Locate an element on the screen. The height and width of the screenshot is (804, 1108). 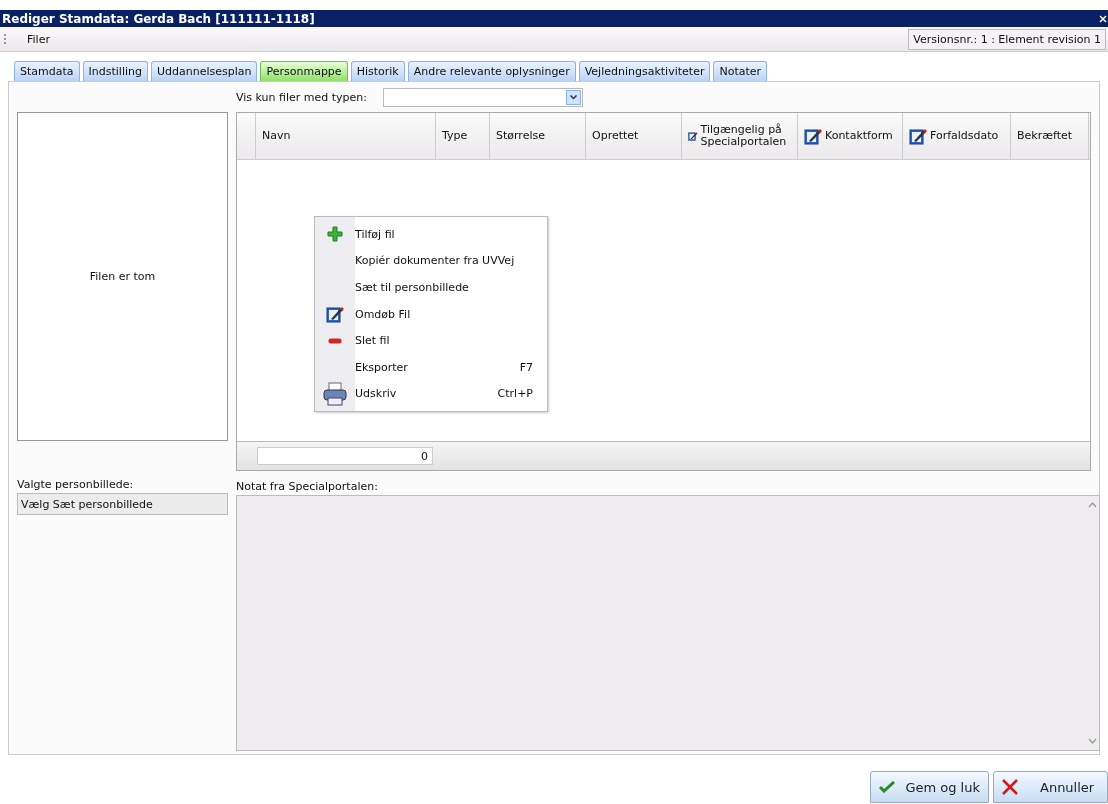
minus-icon is located at coordinates (335, 340).